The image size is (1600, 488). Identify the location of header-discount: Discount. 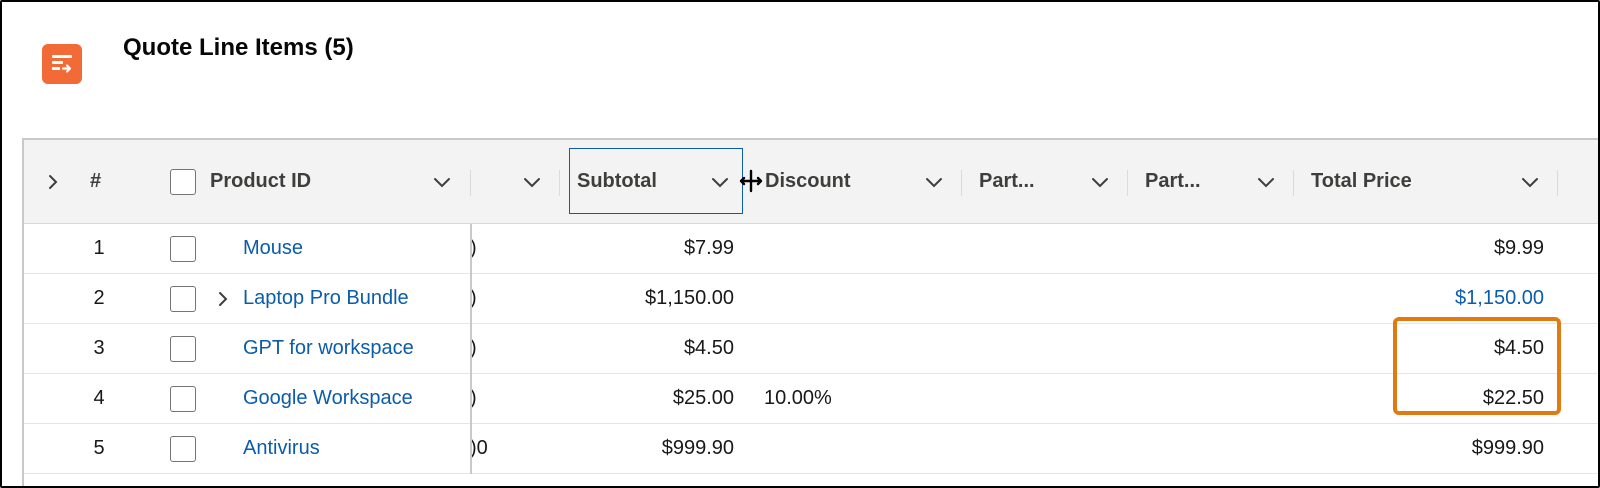
(808, 181).